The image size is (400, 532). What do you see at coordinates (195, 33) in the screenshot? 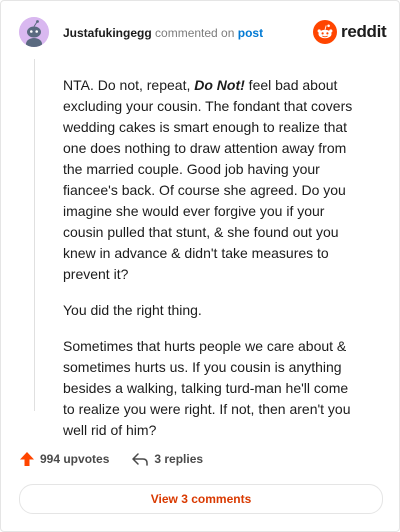
I see `commented-on-text: commented on` at bounding box center [195, 33].